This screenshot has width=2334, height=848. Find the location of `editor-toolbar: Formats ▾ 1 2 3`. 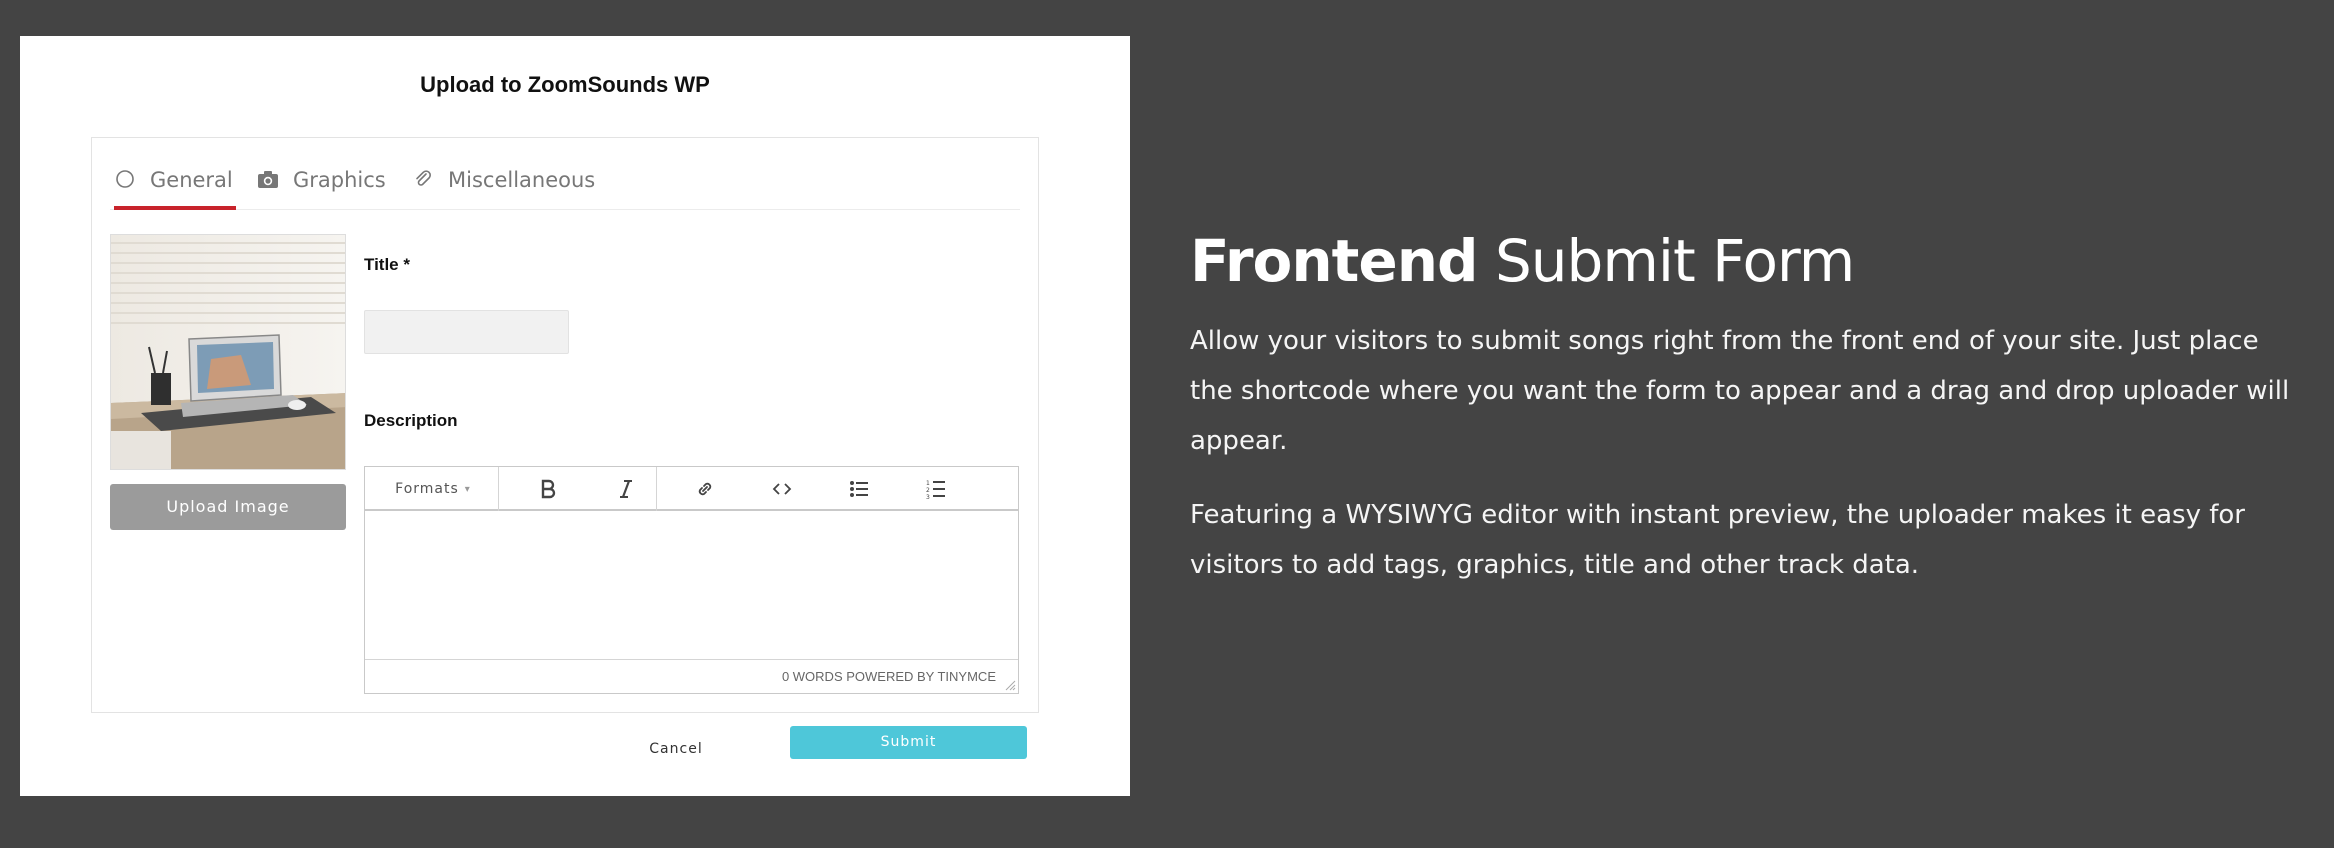

editor-toolbar: Formats ▾ 1 2 3 is located at coordinates (691, 489).